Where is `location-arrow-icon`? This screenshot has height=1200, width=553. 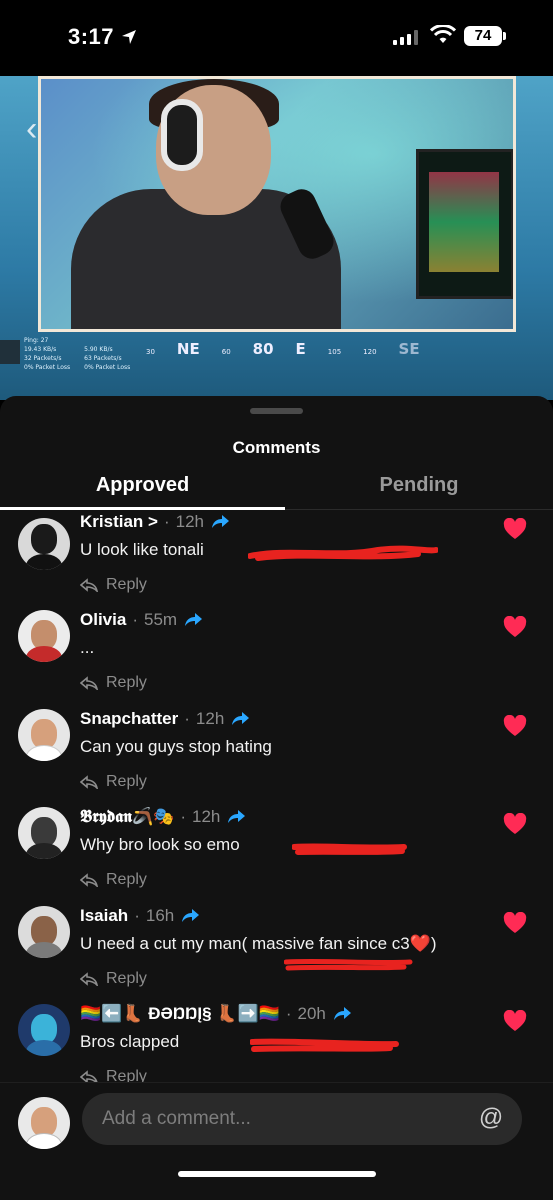 location-arrow-icon is located at coordinates (129, 37).